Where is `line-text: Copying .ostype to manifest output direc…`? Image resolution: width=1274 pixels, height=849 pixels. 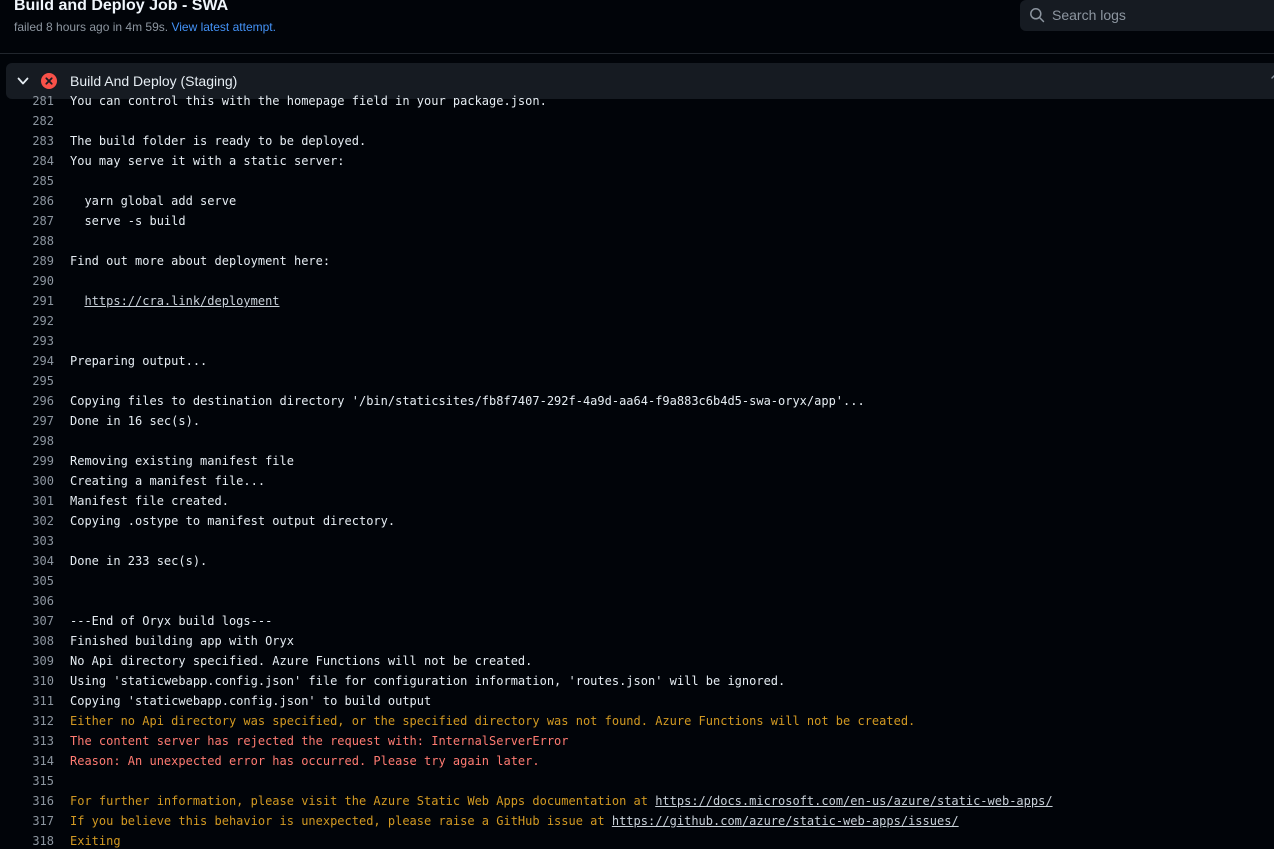
line-text: Copying .ostype to manifest output direc… is located at coordinates (232, 521).